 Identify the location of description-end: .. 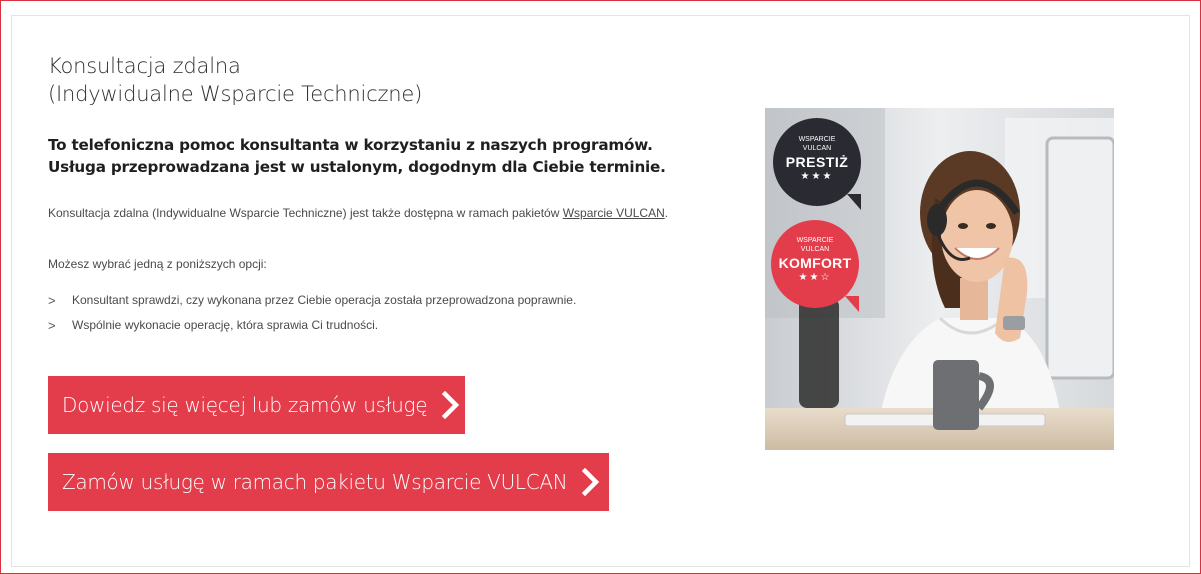
(666, 213).